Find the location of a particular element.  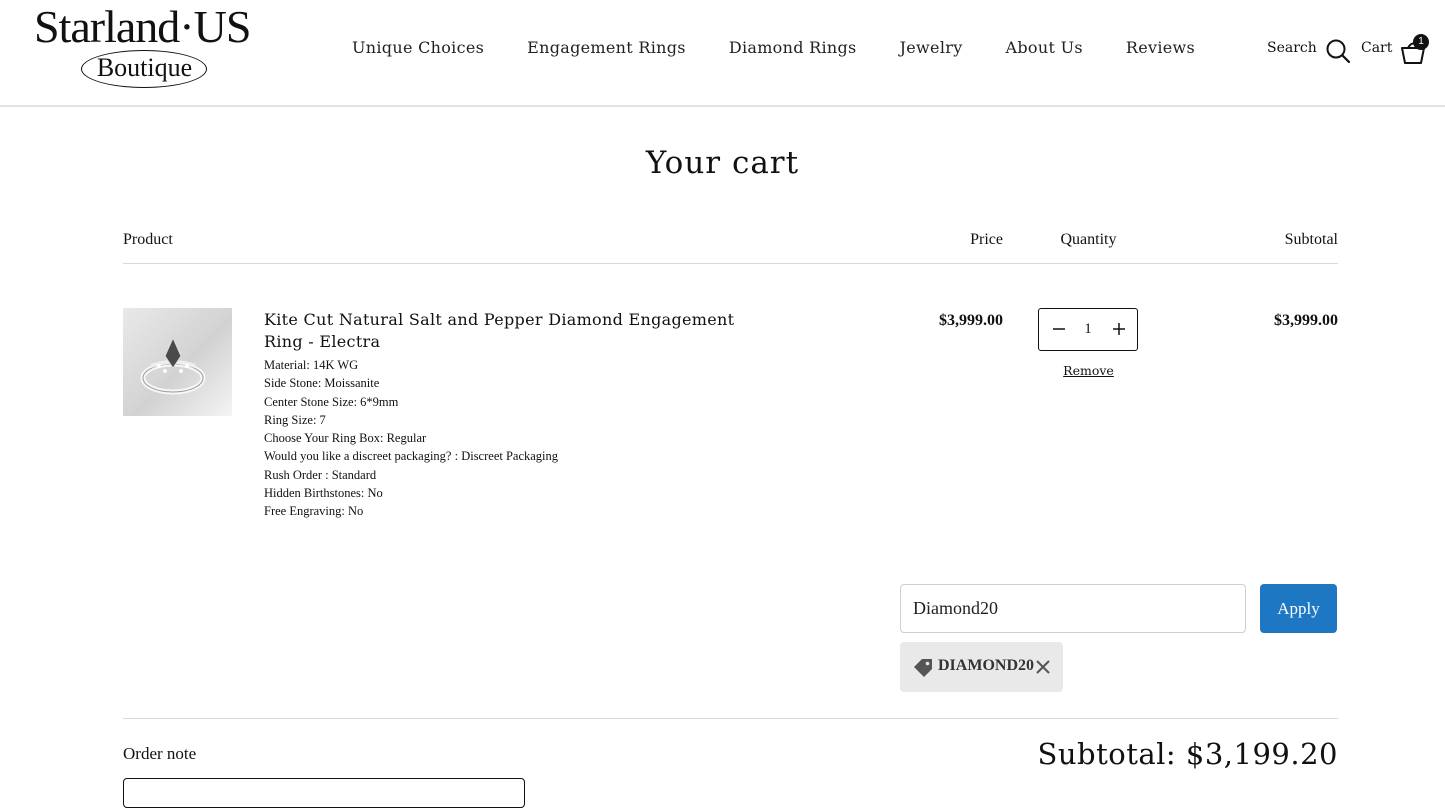

close-icon is located at coordinates (1043, 667).